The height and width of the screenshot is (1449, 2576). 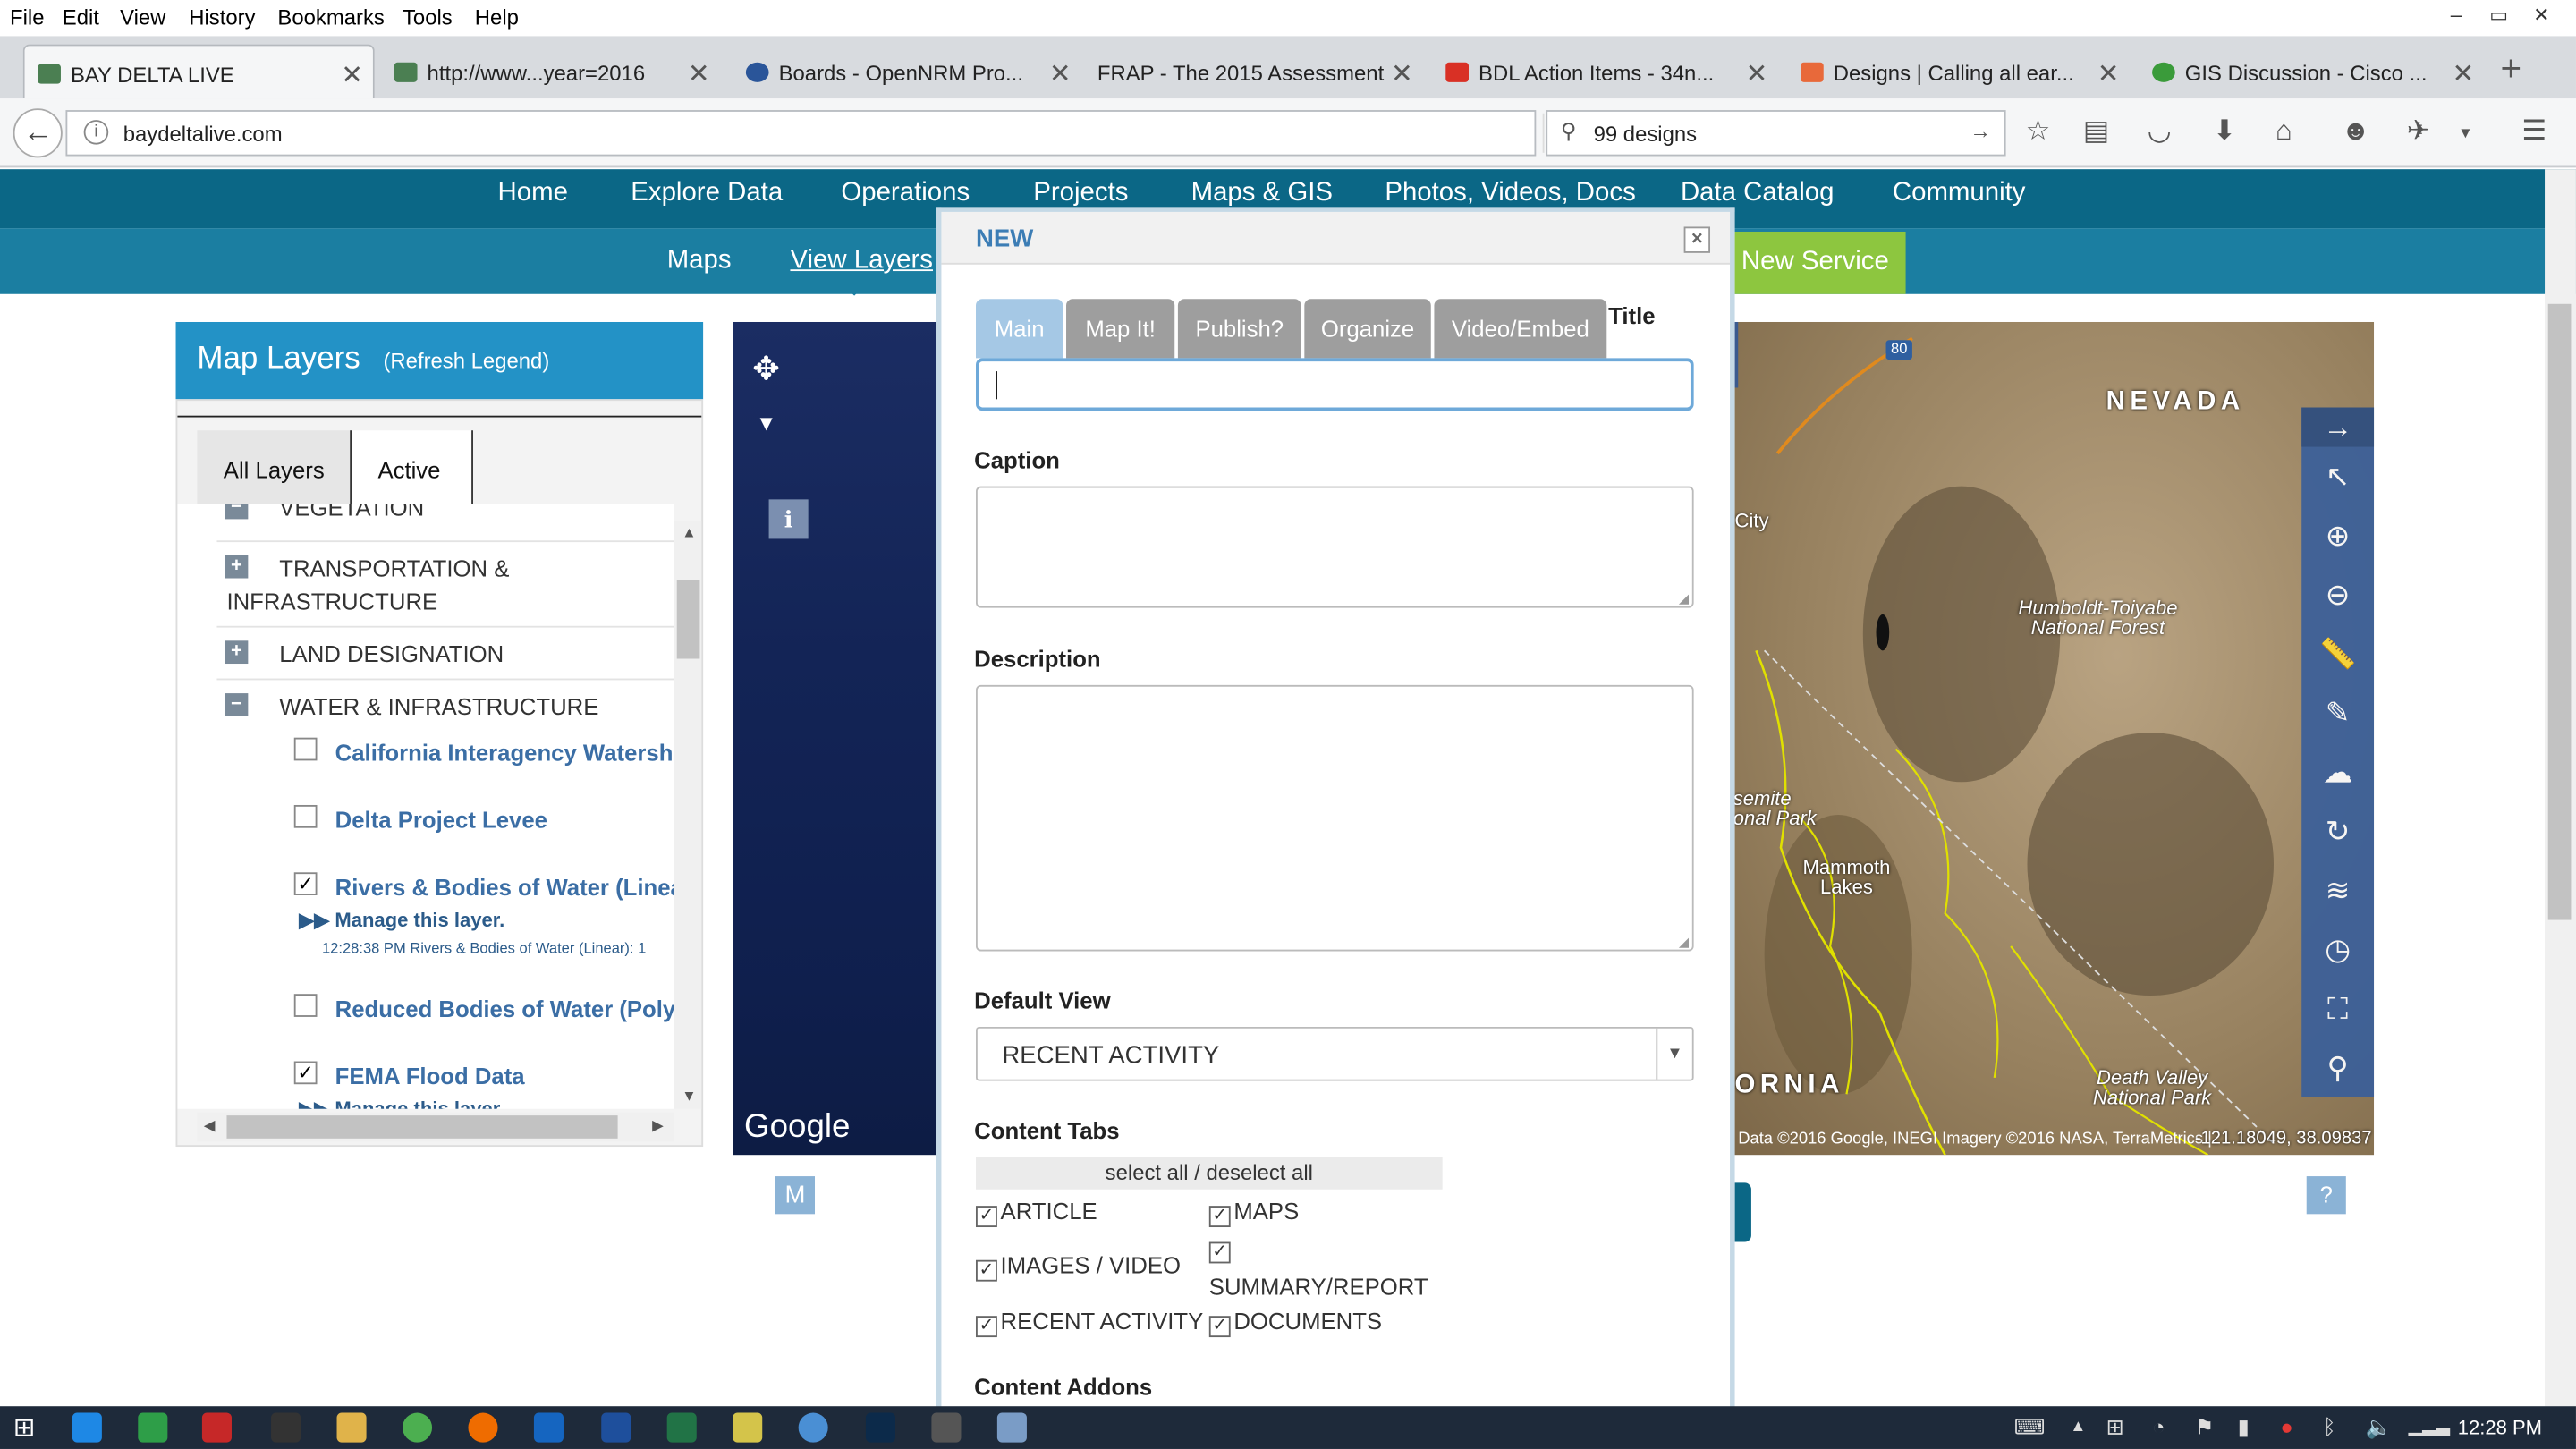 What do you see at coordinates (27, 17) in the screenshot?
I see `menu-file: File` at bounding box center [27, 17].